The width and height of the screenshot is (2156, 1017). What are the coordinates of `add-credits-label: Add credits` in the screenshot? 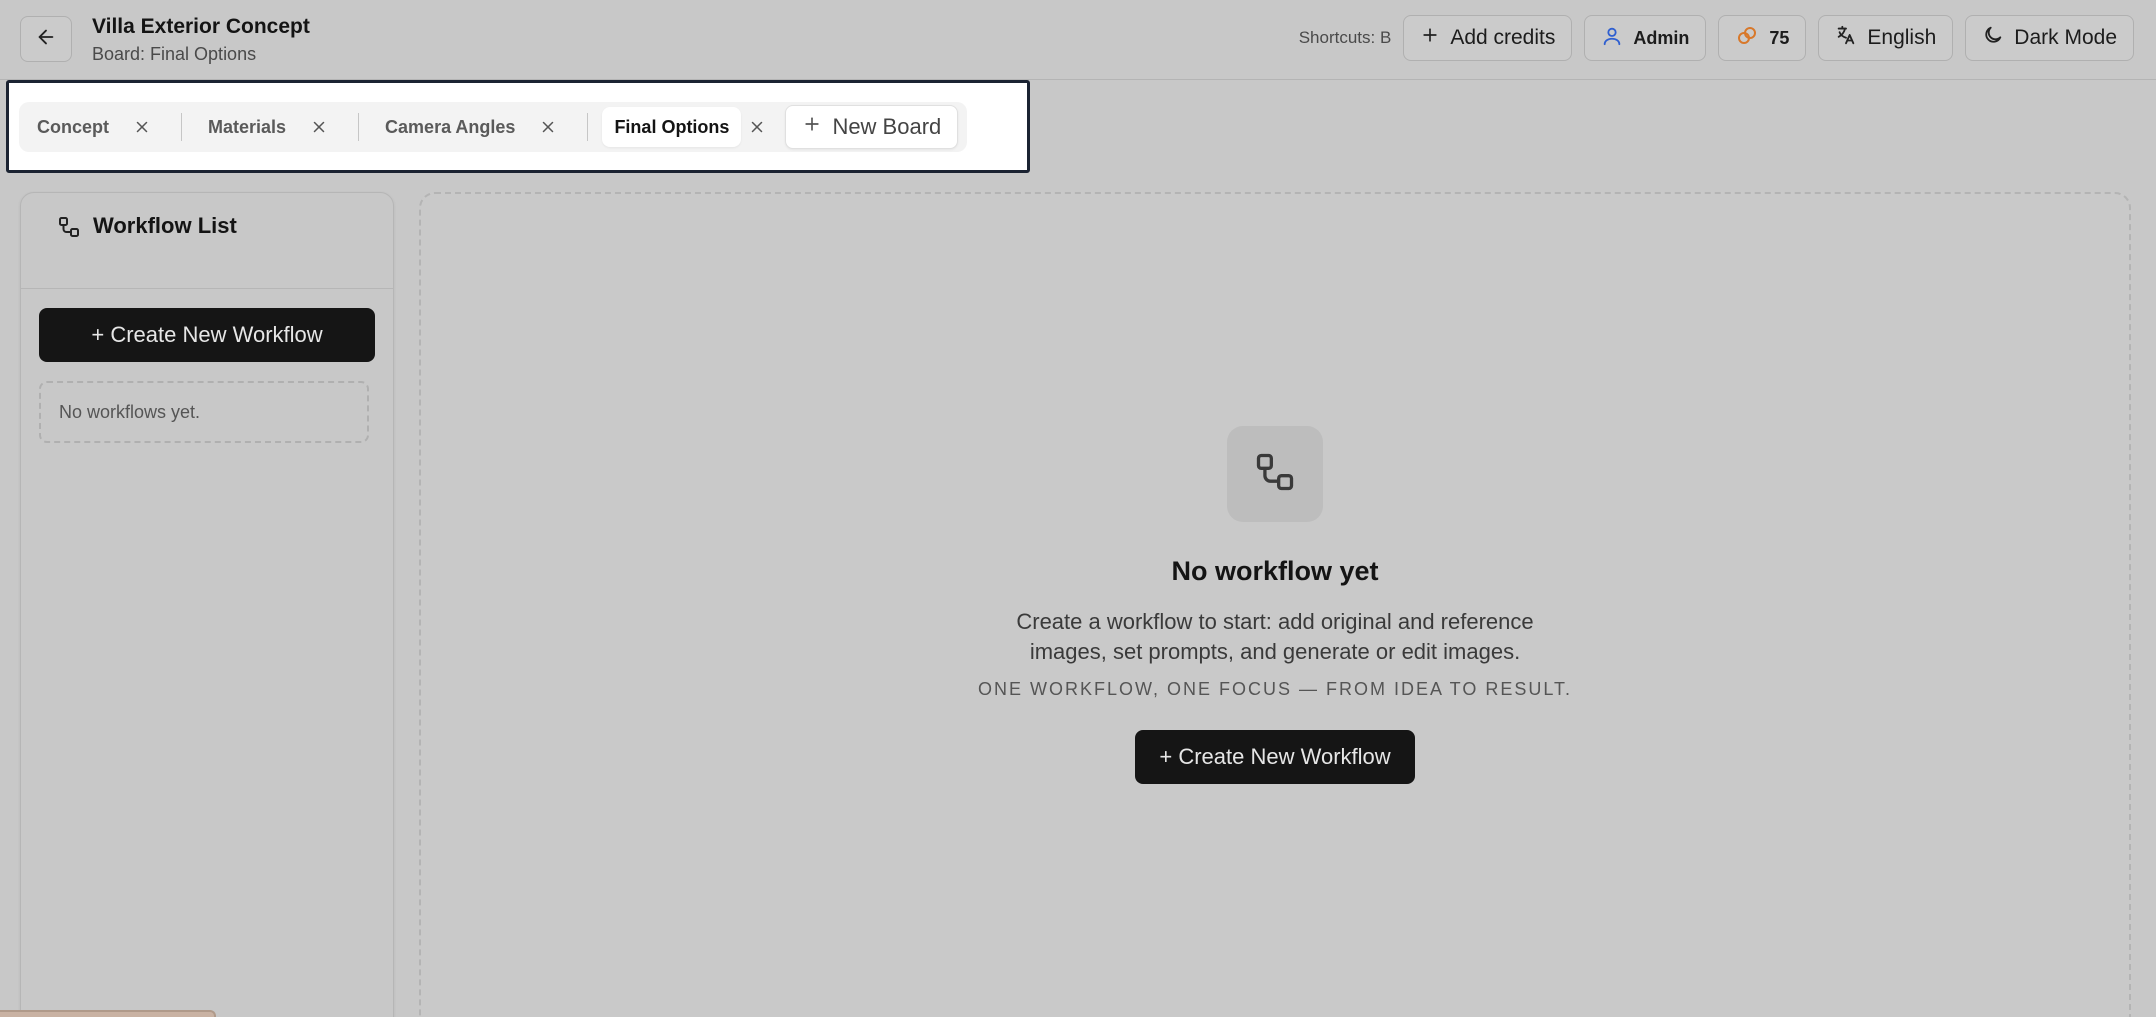 It's located at (1503, 37).